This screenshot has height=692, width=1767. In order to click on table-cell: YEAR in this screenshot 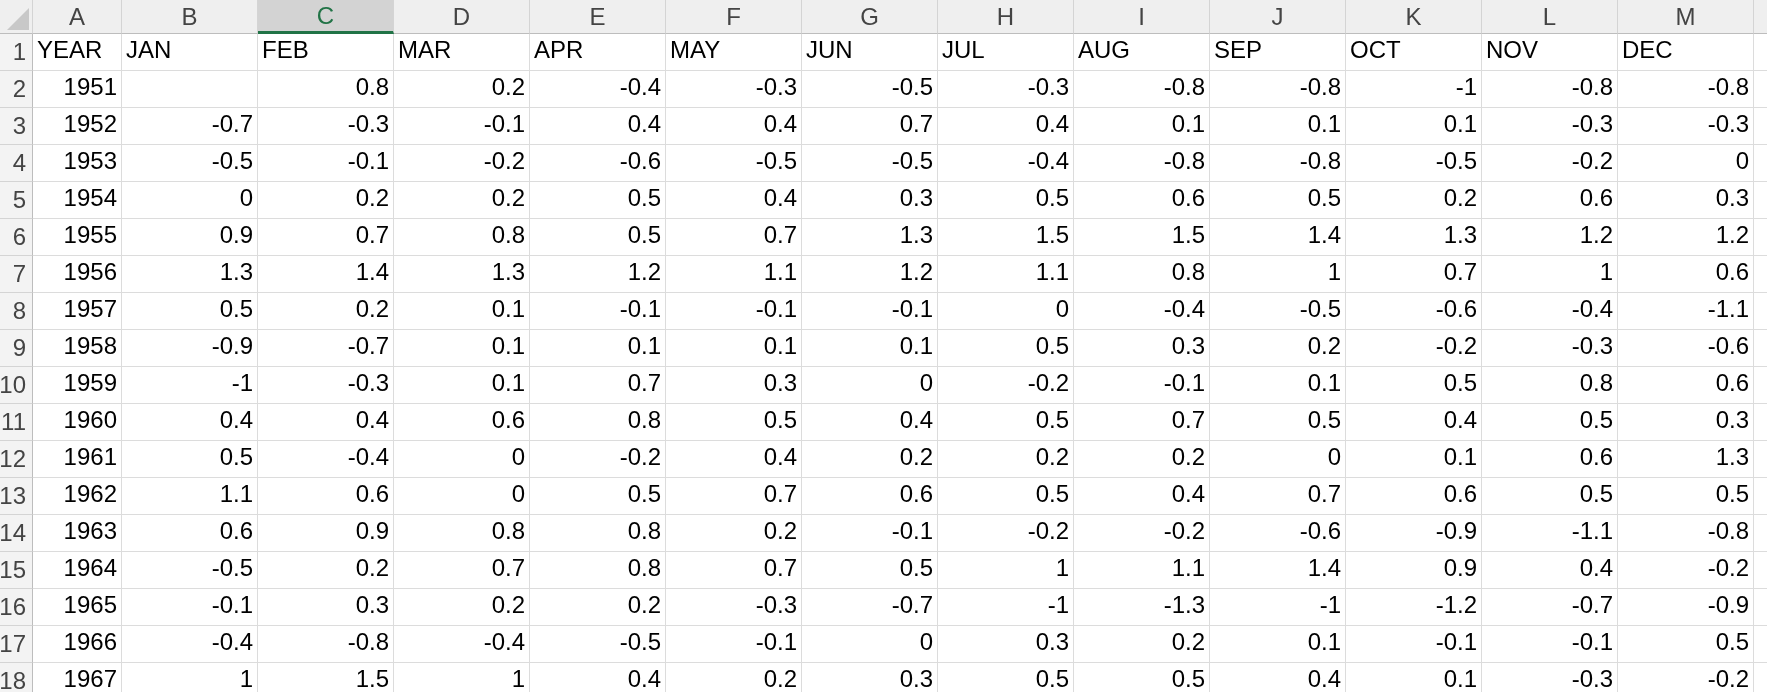, I will do `click(77, 52)`.